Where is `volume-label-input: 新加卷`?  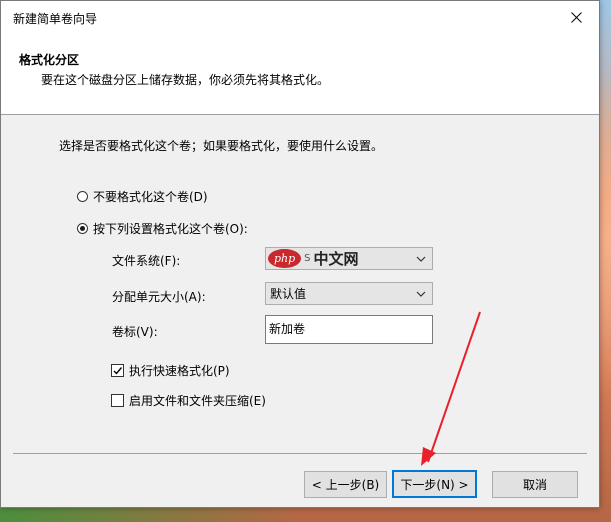
volume-label-input: 新加卷 is located at coordinates (349, 329).